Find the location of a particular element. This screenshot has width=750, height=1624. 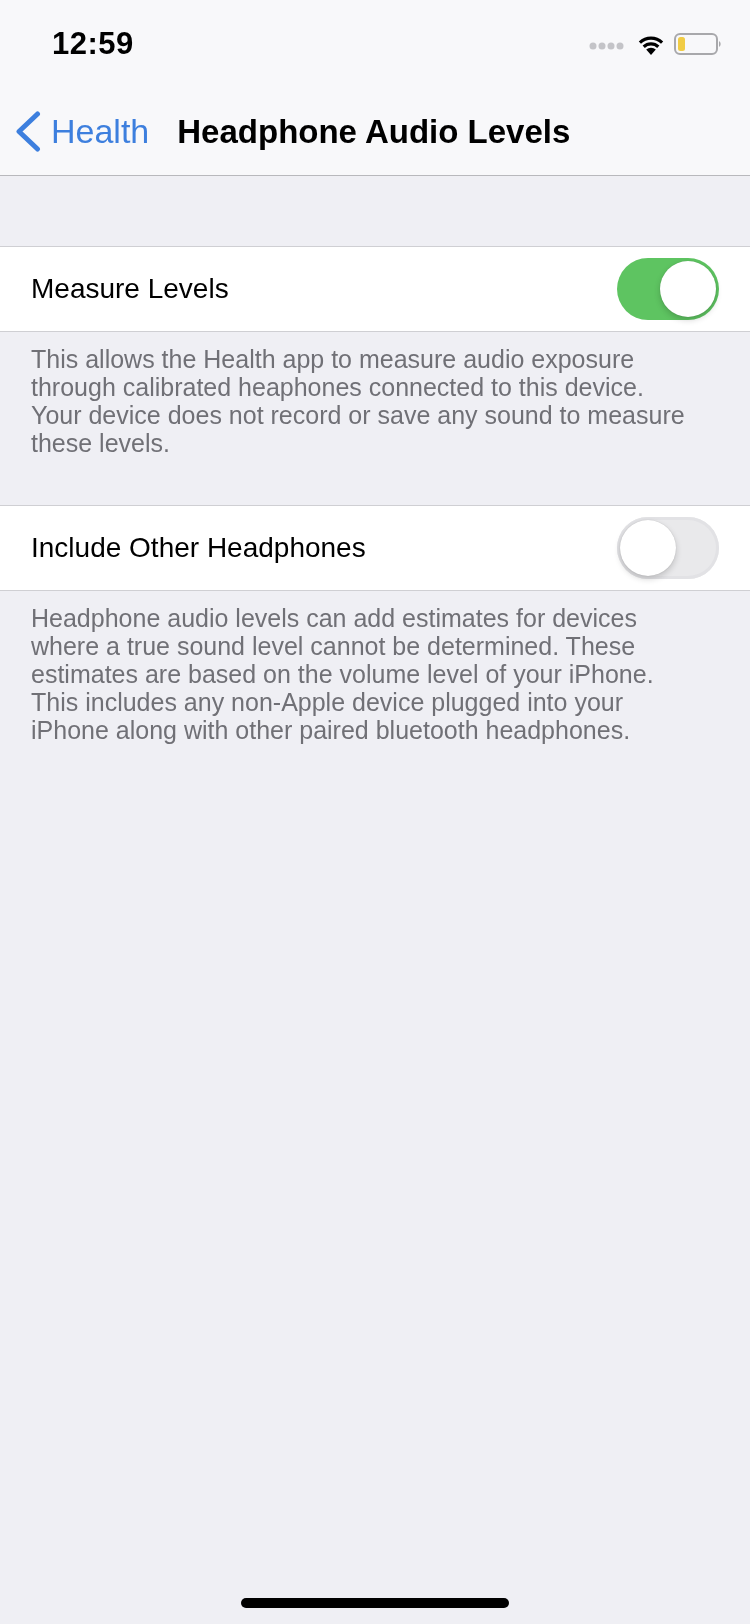

back-button: Health is located at coordinates (82, 131).